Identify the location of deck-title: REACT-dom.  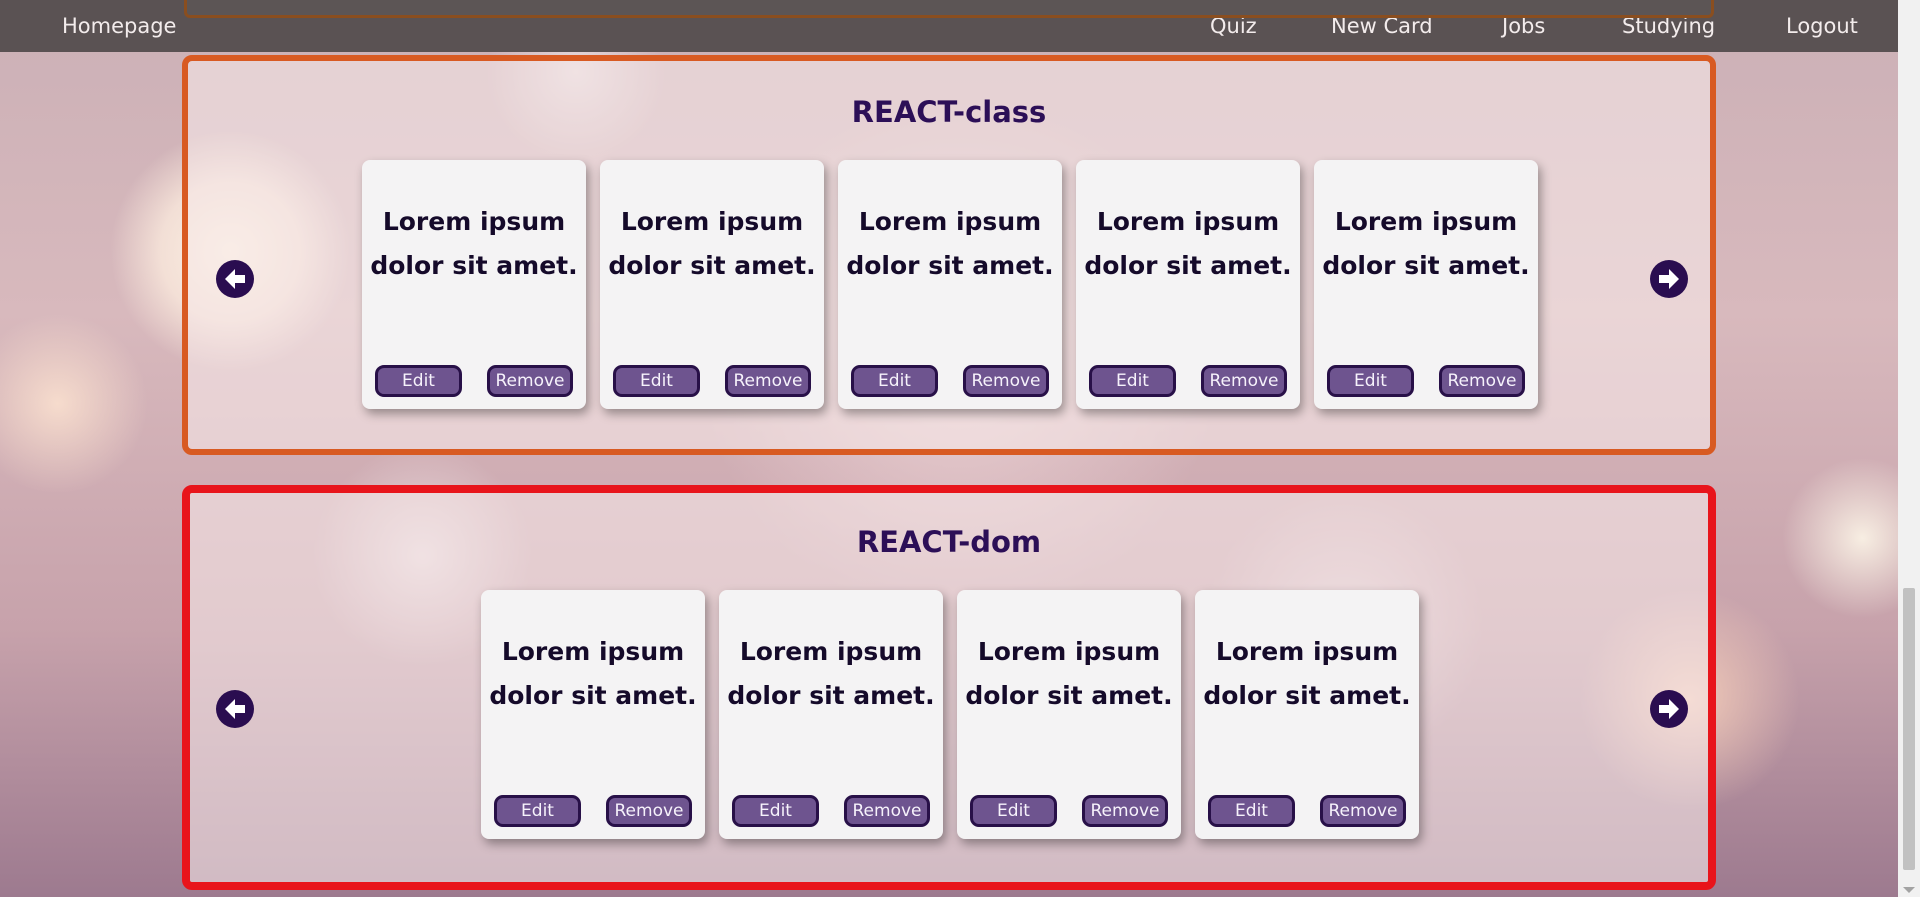
(949, 542).